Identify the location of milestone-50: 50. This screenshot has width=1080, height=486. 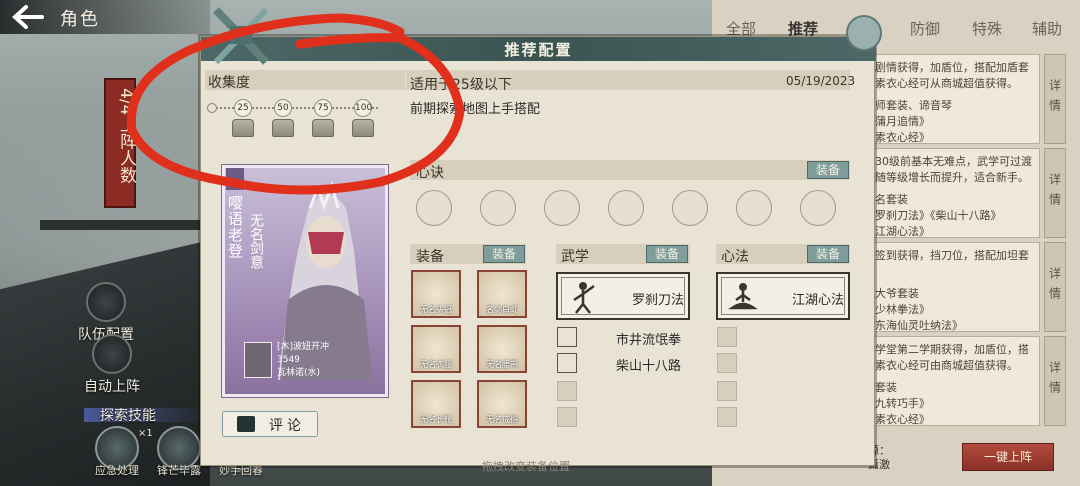
(283, 108).